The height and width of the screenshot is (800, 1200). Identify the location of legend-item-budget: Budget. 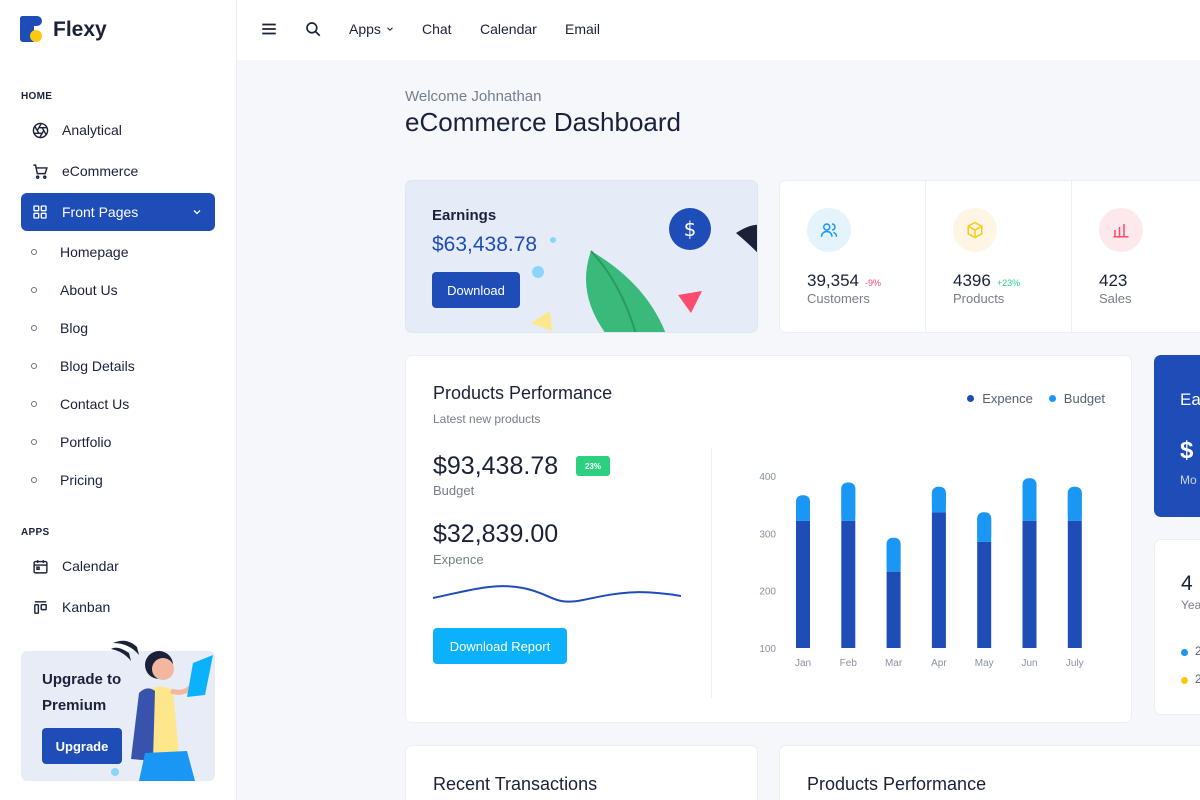
(1076, 398).